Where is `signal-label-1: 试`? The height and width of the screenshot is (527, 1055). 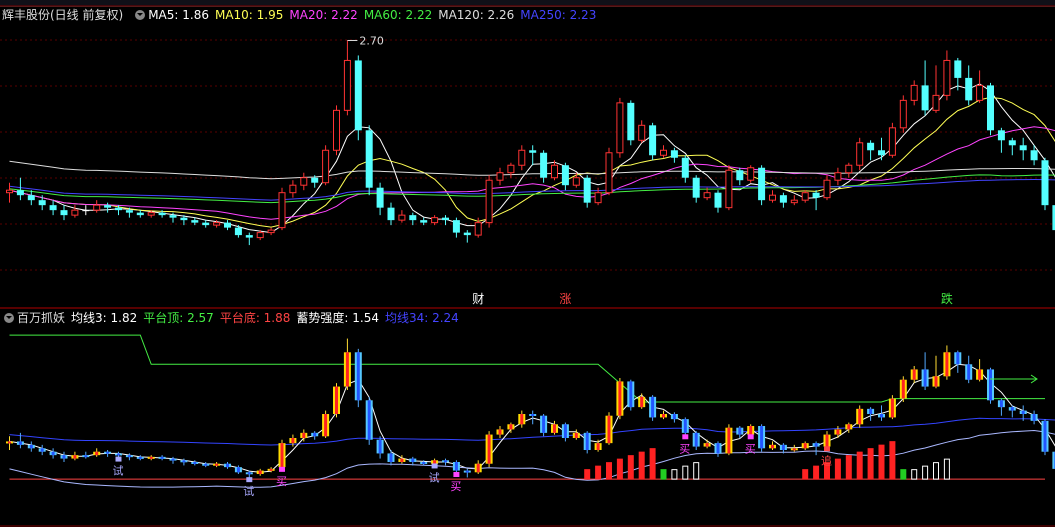 signal-label-1: 试 is located at coordinates (248, 491).